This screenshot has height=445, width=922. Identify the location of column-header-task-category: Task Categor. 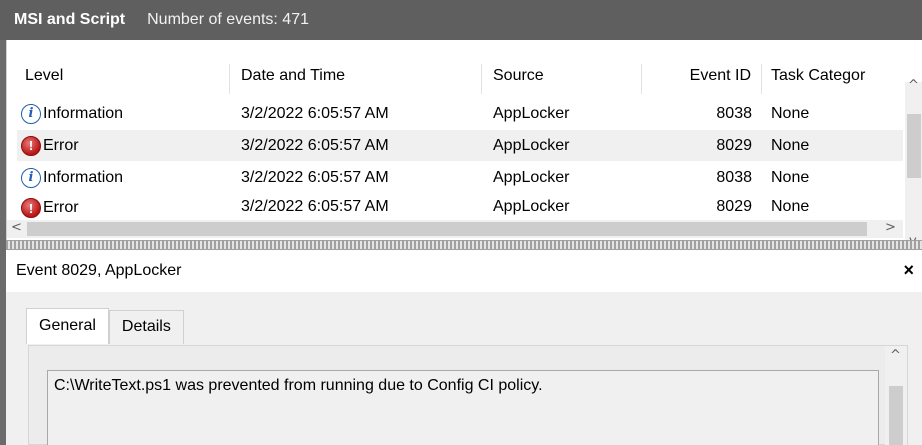
(832, 79).